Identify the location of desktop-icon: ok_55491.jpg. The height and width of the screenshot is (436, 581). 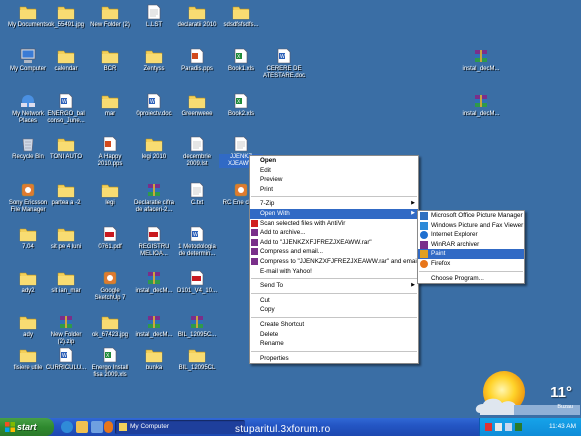
(66, 16).